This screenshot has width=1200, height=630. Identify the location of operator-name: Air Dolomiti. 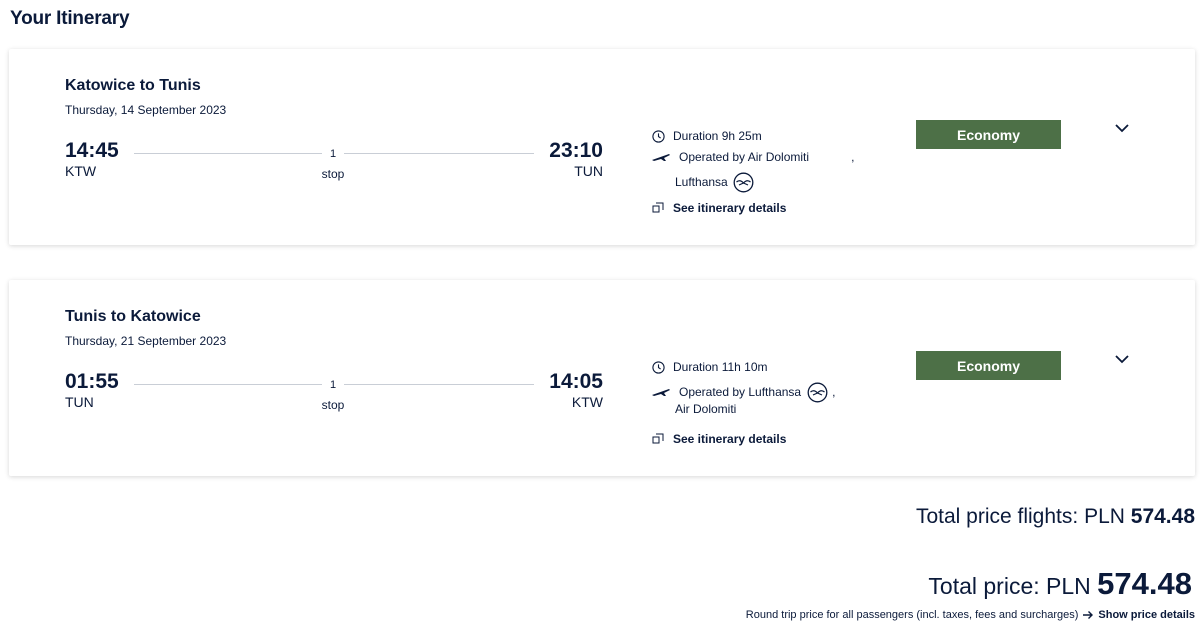
(706, 409).